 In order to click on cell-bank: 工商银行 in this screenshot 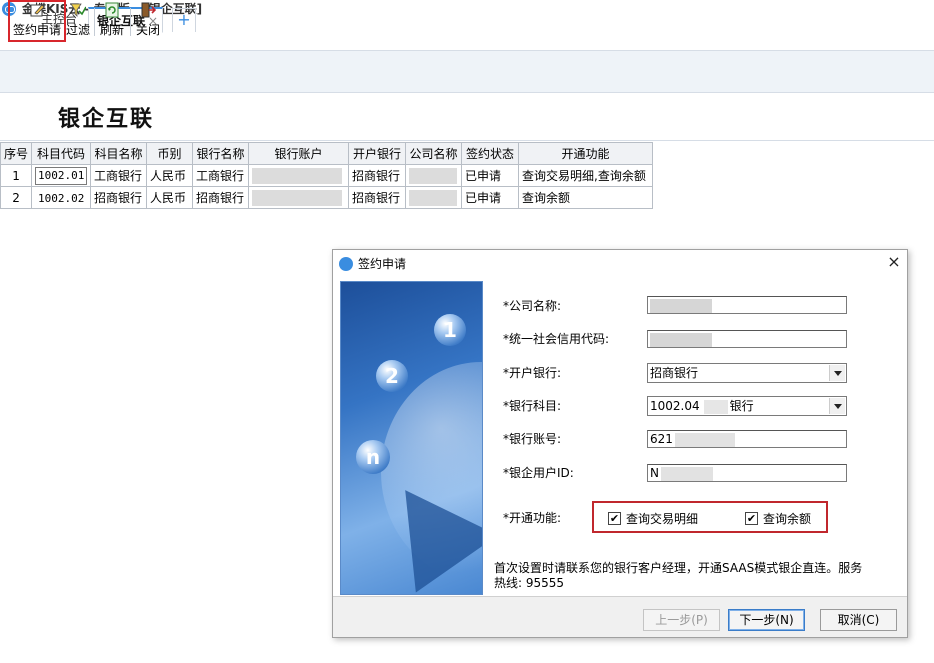, I will do `click(221, 175)`.